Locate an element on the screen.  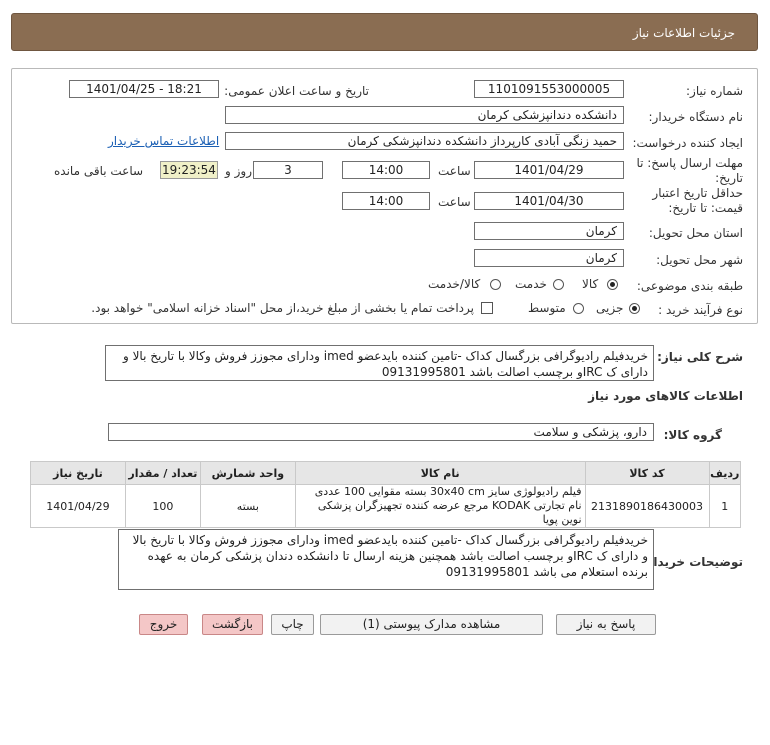
page-title: جزئیات اطلاعات نیاز is located at coordinates (683, 33).